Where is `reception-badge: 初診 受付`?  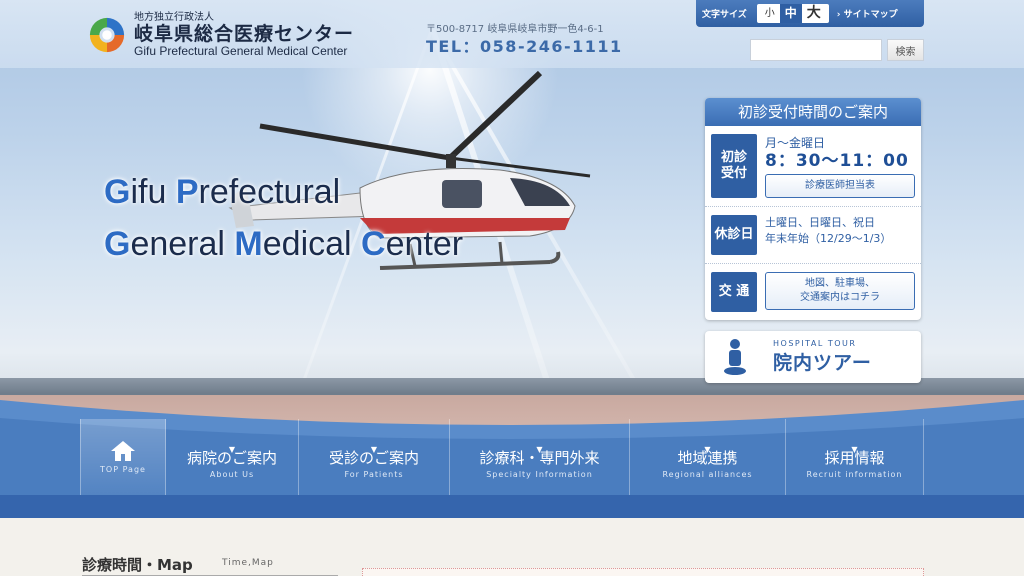 reception-badge: 初診 受付 is located at coordinates (734, 166).